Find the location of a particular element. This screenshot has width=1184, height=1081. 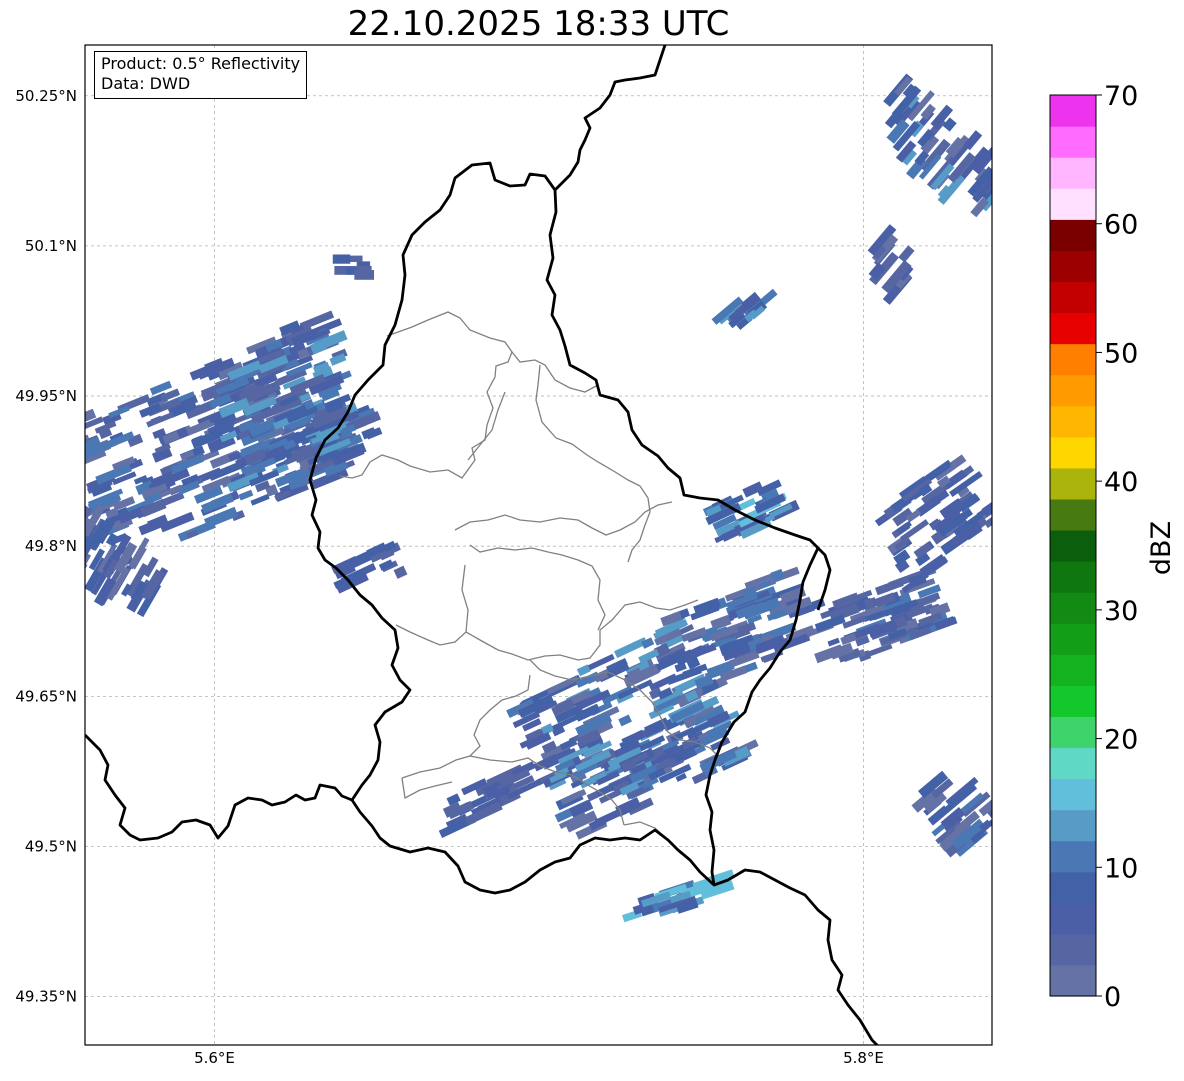

x-axis-ticks: 5.6°E5.8°E6°E6.2°E6.4°E6.6°E is located at coordinates (539, 1058).